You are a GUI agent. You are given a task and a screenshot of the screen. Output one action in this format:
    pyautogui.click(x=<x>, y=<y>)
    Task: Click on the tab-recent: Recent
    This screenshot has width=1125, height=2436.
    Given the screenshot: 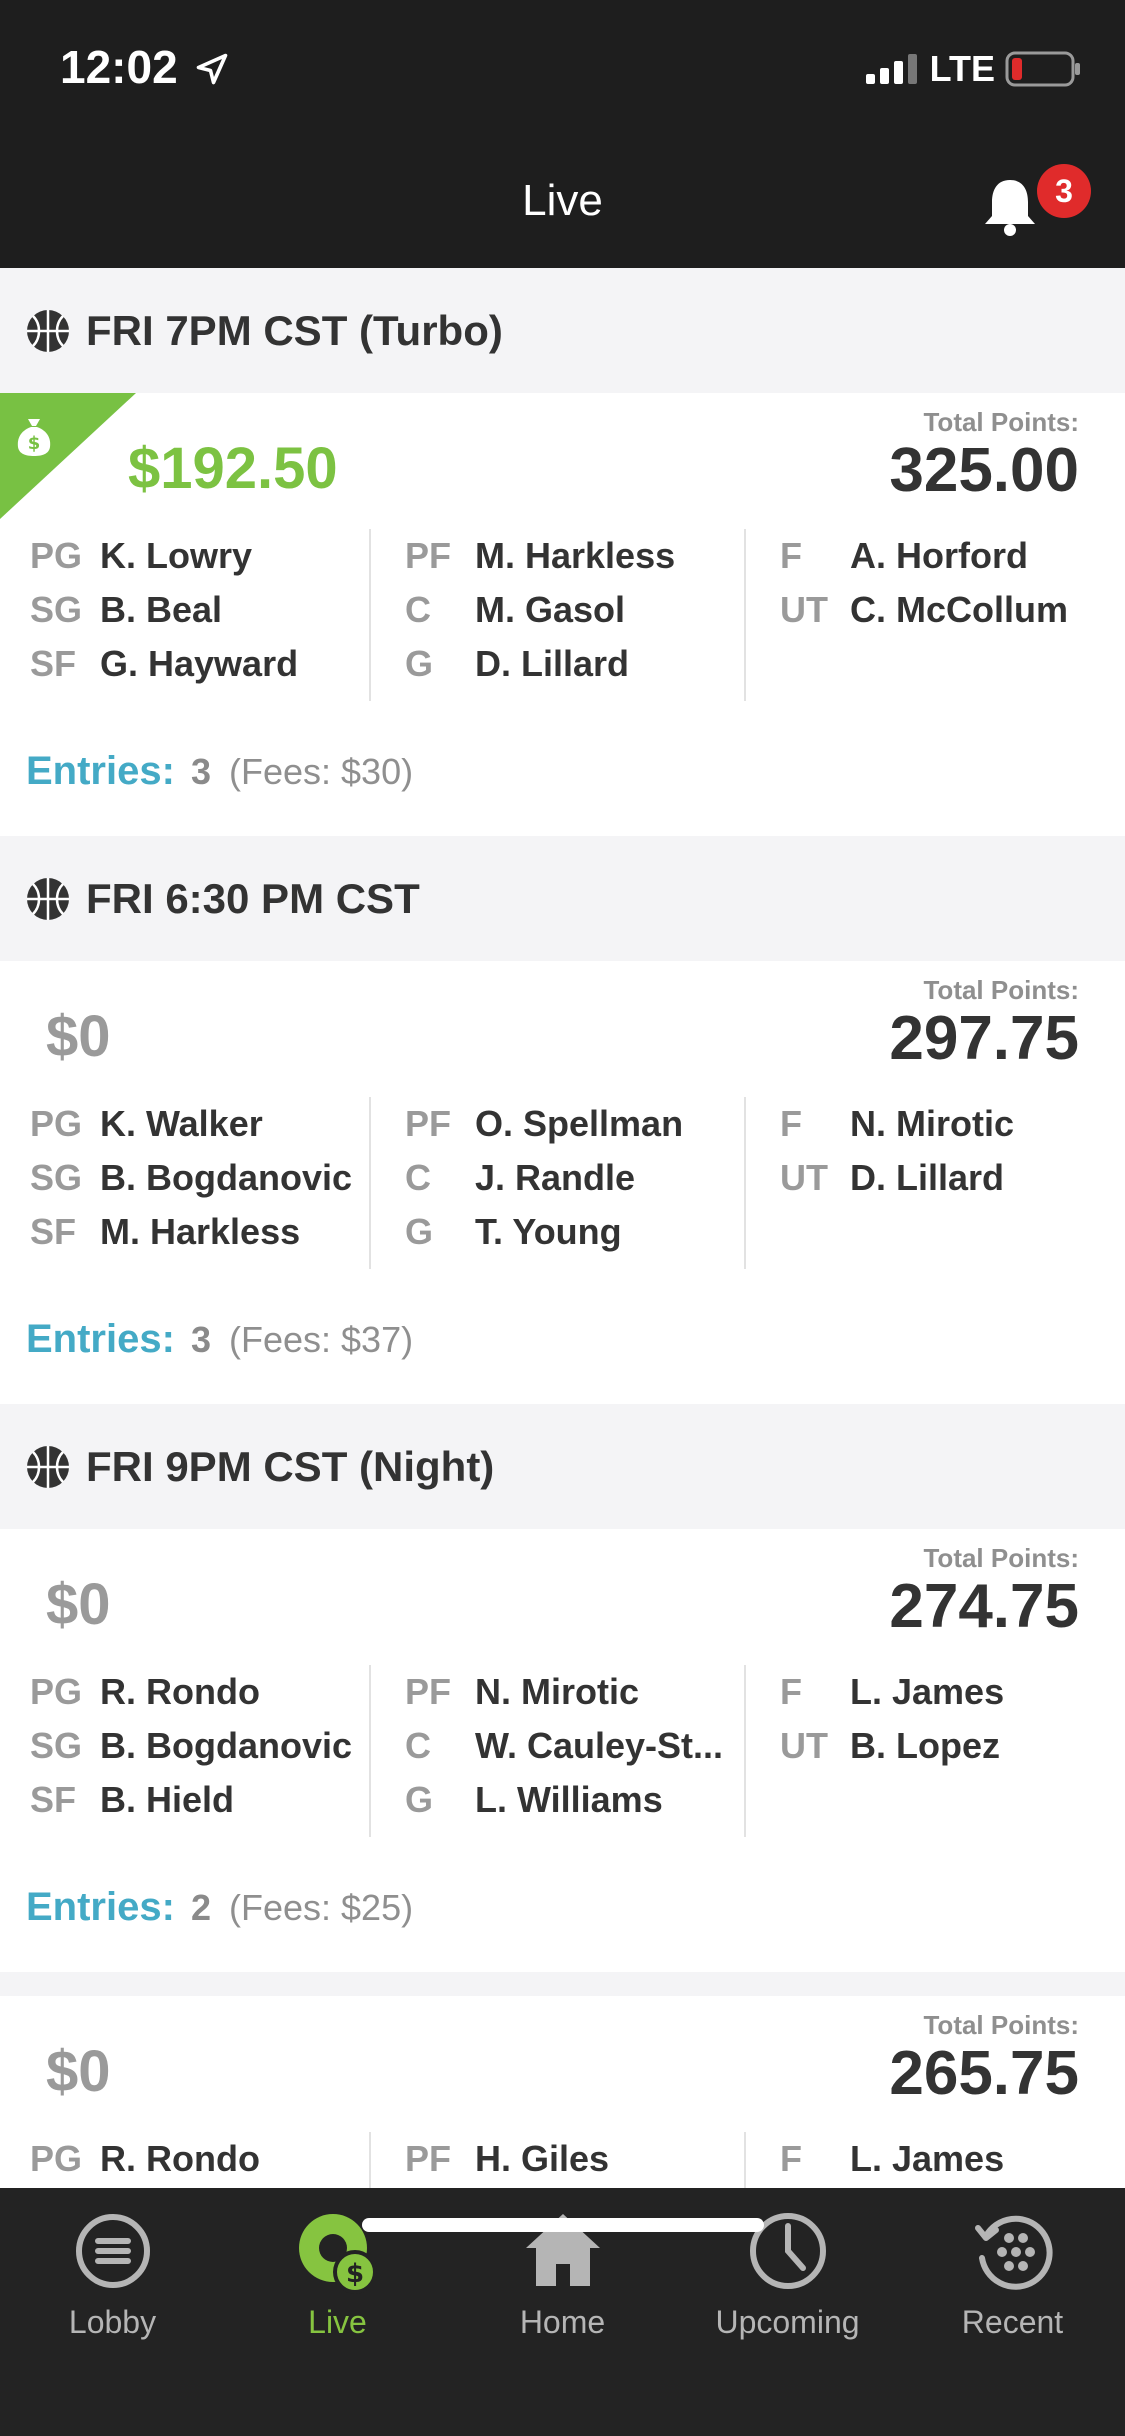 What is the action you would take?
    pyautogui.click(x=1012, y=2273)
    